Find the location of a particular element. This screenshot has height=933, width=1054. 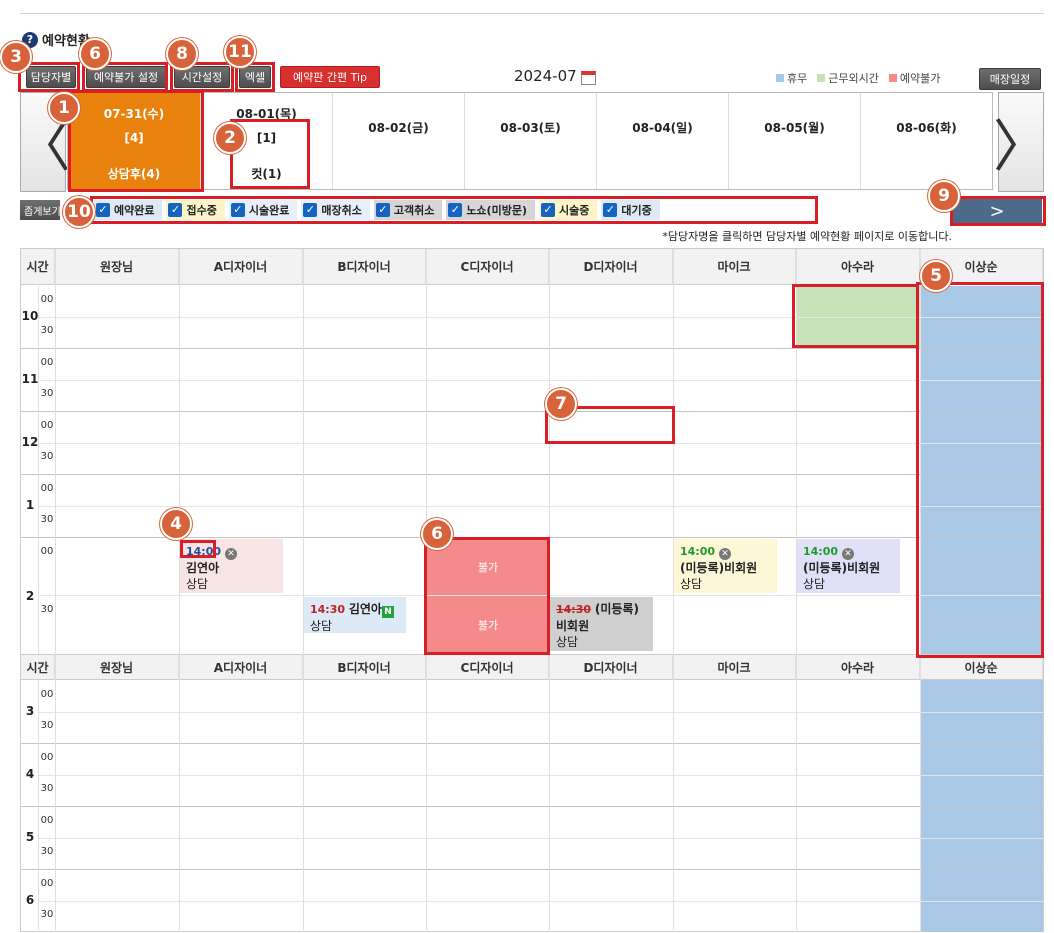

annotation-badge: 4 is located at coordinates (176, 524).